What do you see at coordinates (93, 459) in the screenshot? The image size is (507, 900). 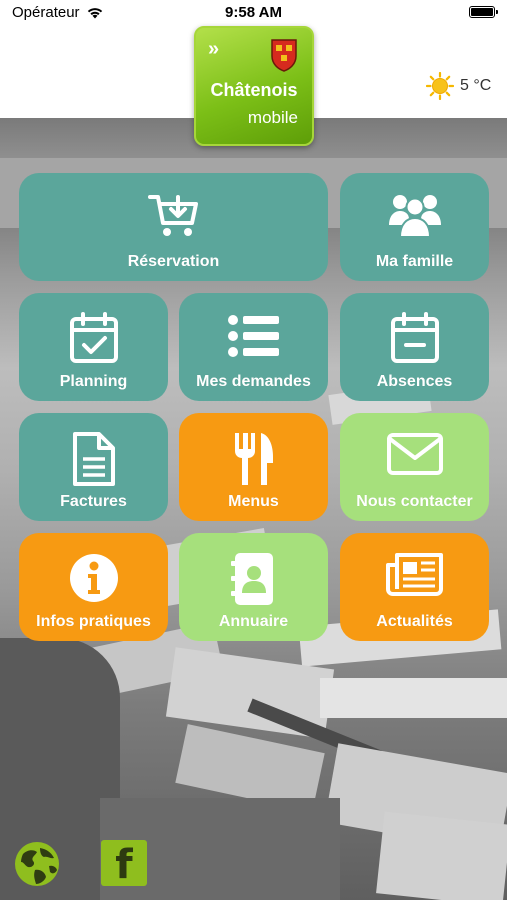 I see `document-icon` at bounding box center [93, 459].